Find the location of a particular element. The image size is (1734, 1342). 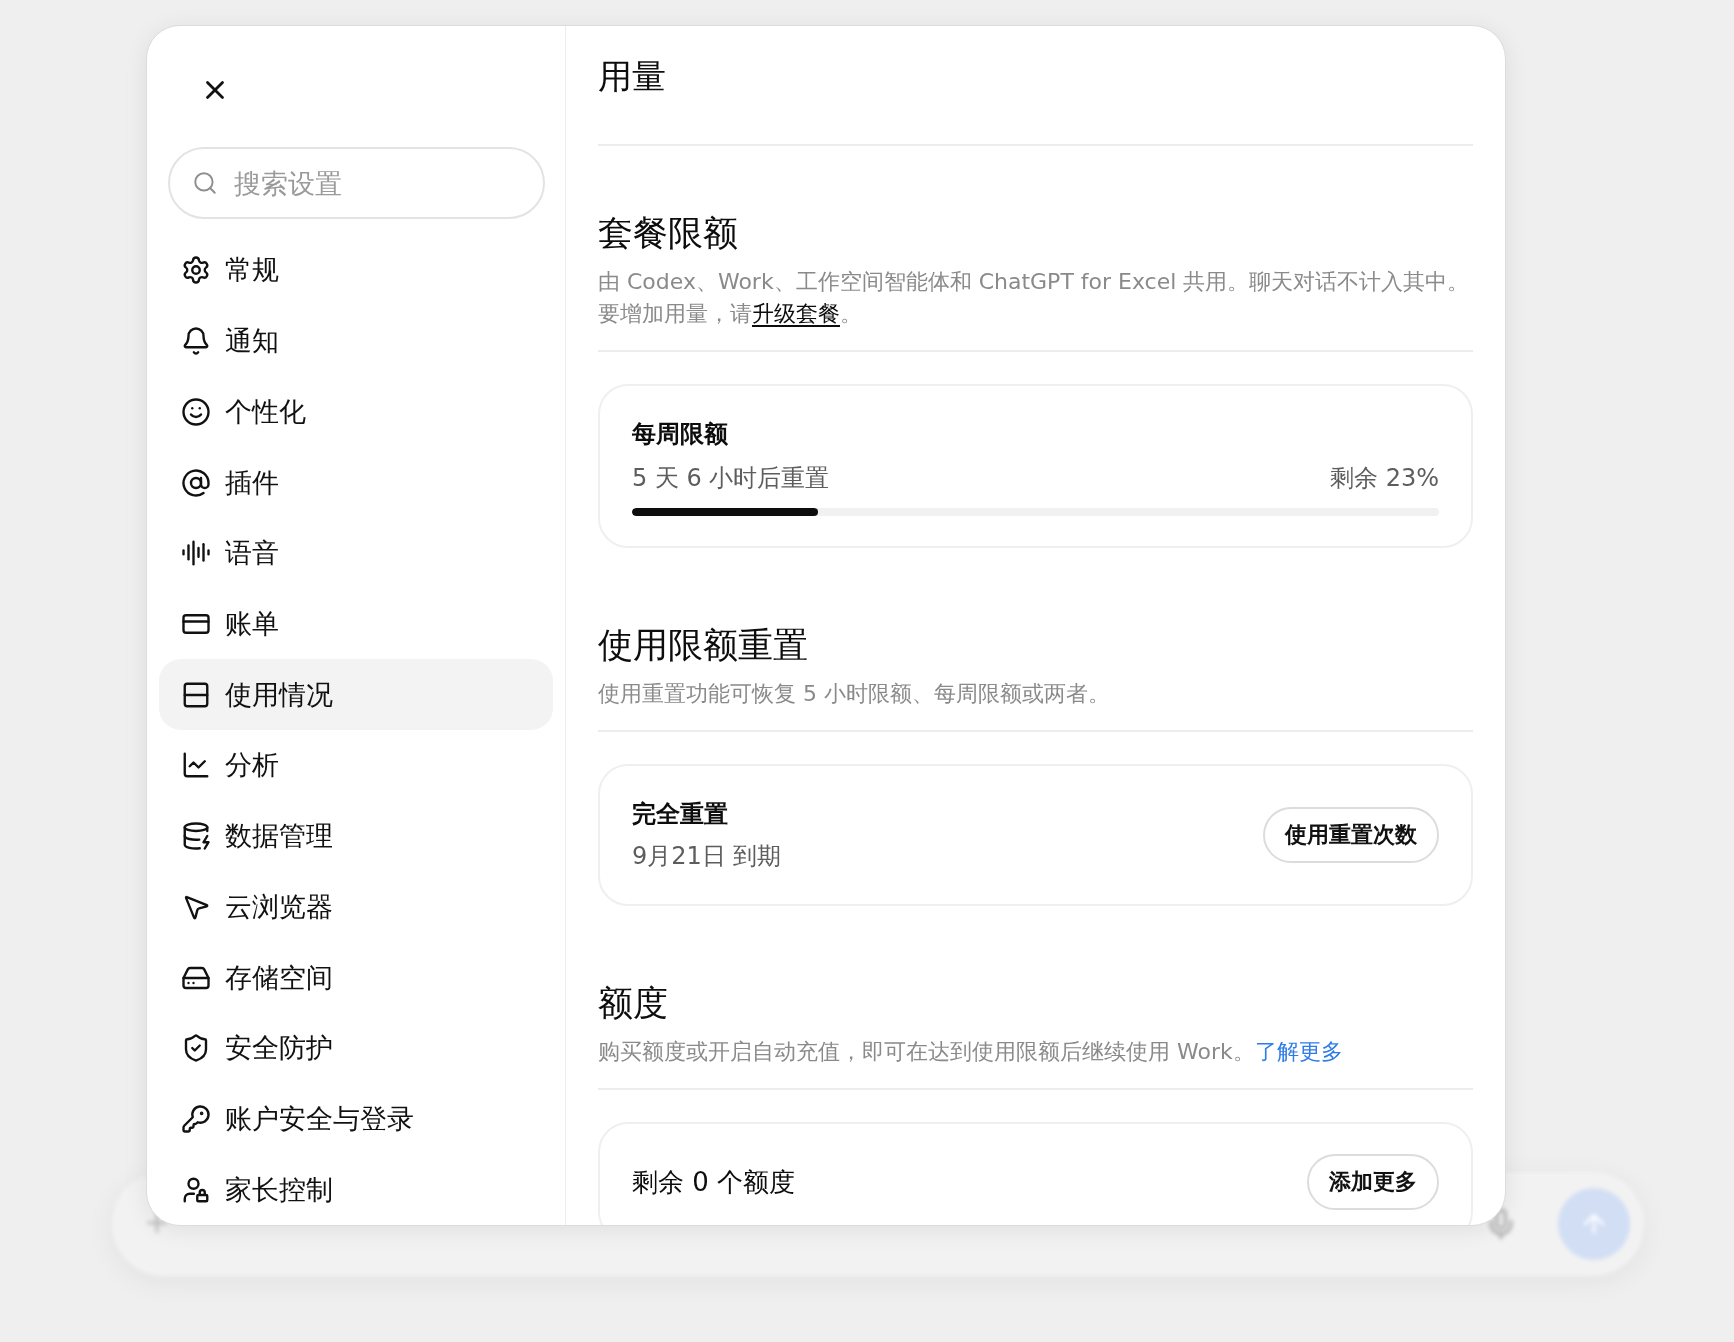

sidebar-item: 常规 is located at coordinates (356, 270).